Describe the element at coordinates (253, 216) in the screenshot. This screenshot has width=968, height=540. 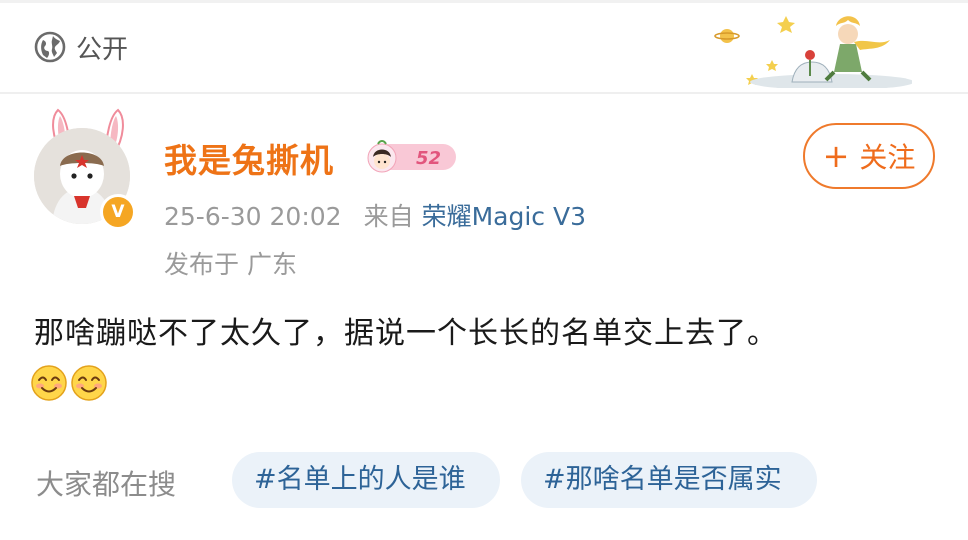
I see `timestamp: 25-6-30 20:02` at that location.